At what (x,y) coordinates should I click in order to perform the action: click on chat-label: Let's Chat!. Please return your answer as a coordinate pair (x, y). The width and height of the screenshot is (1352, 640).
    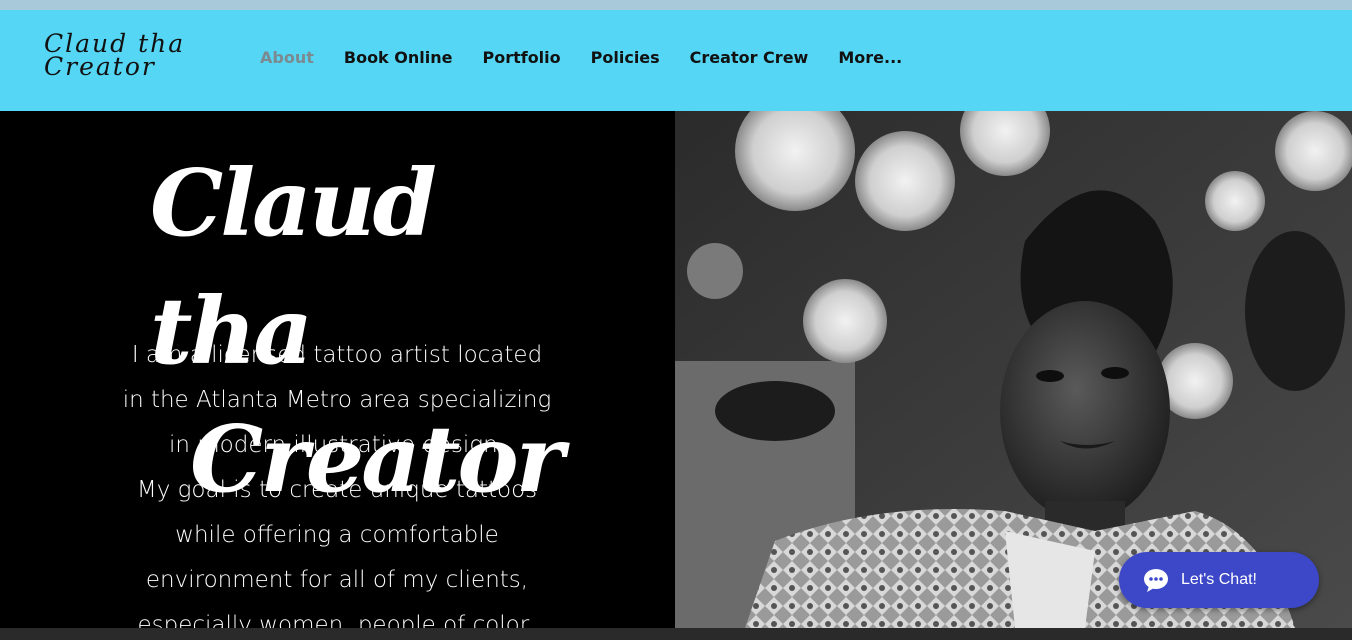
    Looking at the image, I should click on (1219, 579).